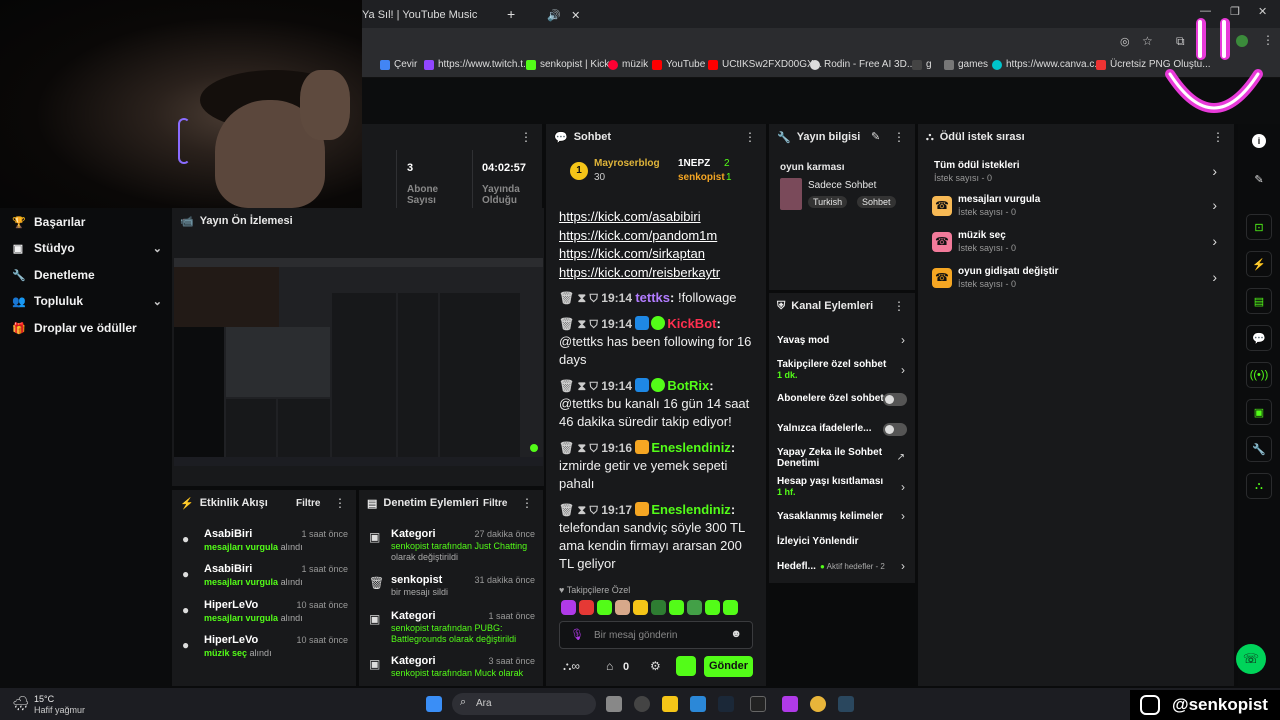 Image resolution: width=1280 pixels, height=720 pixels. What do you see at coordinates (1259, 412) in the screenshot?
I see `store-icon: ▣` at bounding box center [1259, 412].